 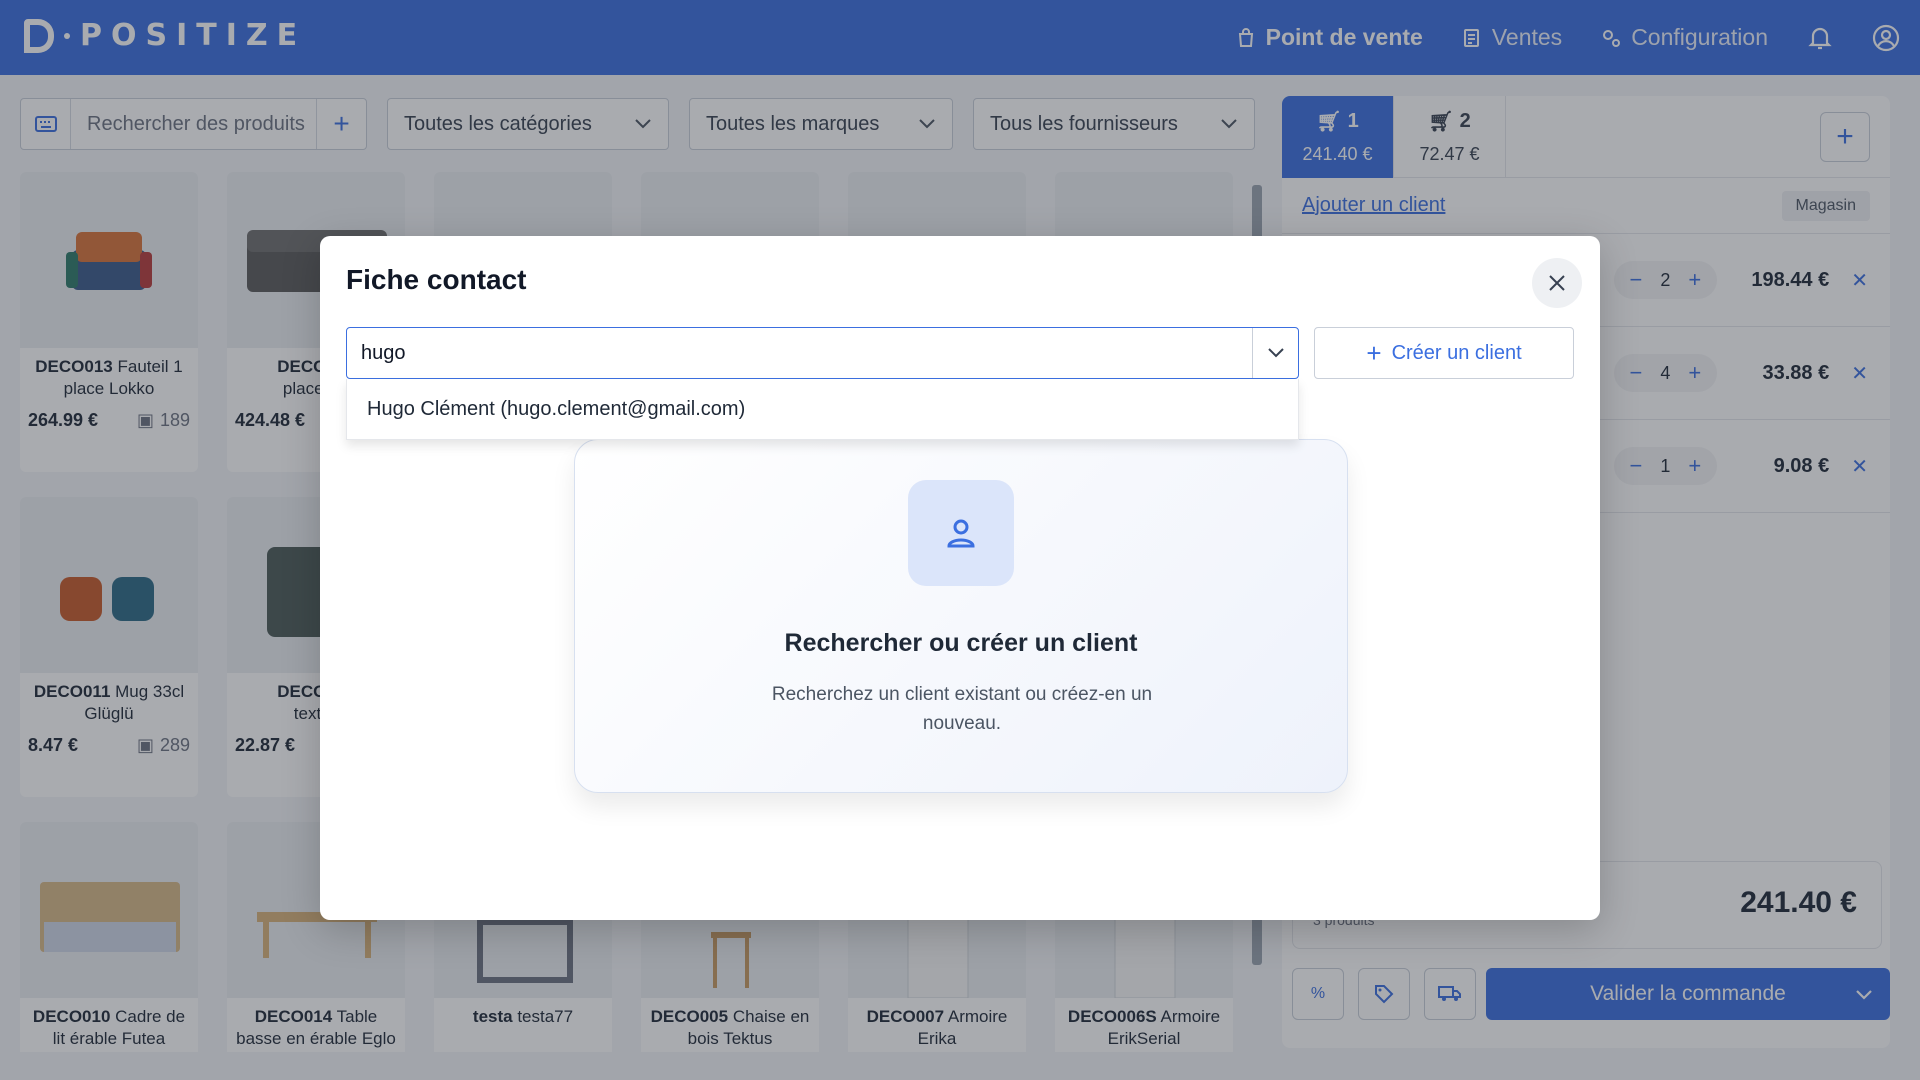 I want to click on combobox-toggle, so click(x=1275, y=353).